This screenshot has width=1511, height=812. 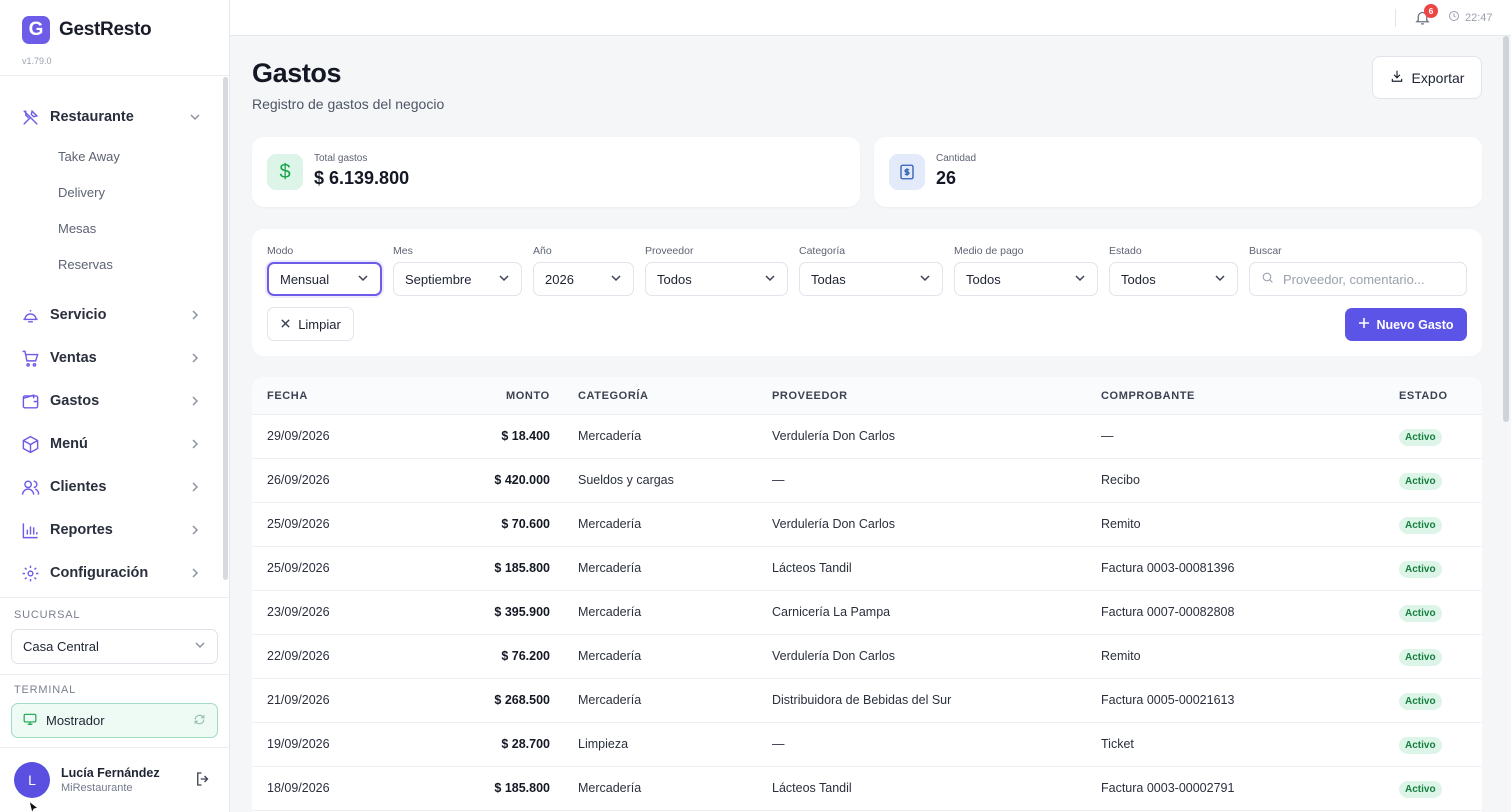 I want to click on filter-label: Estado, so click(x=1125, y=251).